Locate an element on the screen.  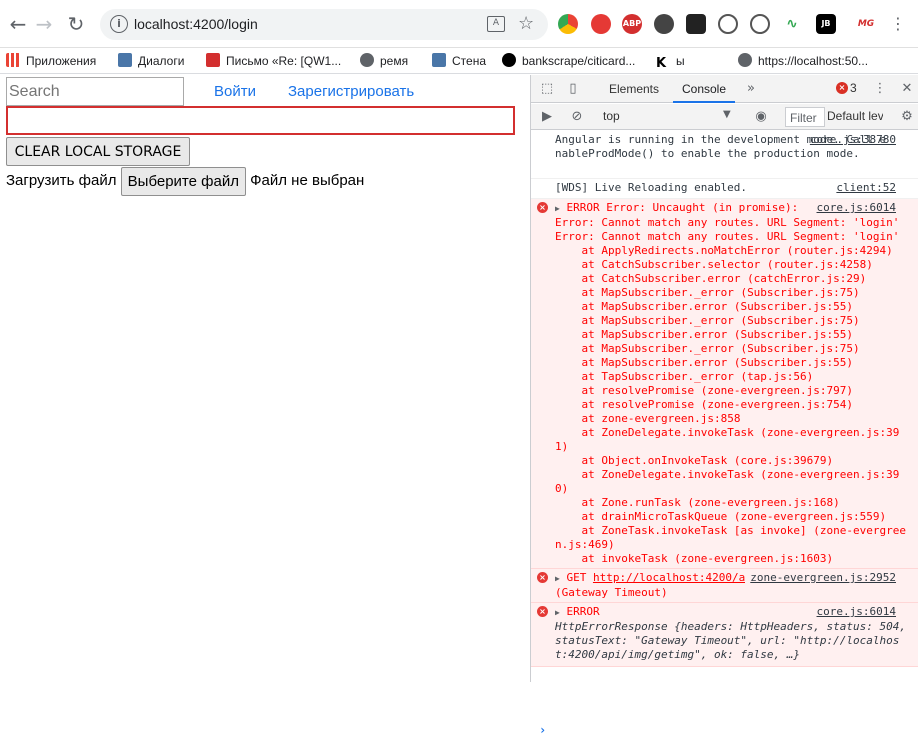
tab-elements: Elements is located at coordinates (634, 89).